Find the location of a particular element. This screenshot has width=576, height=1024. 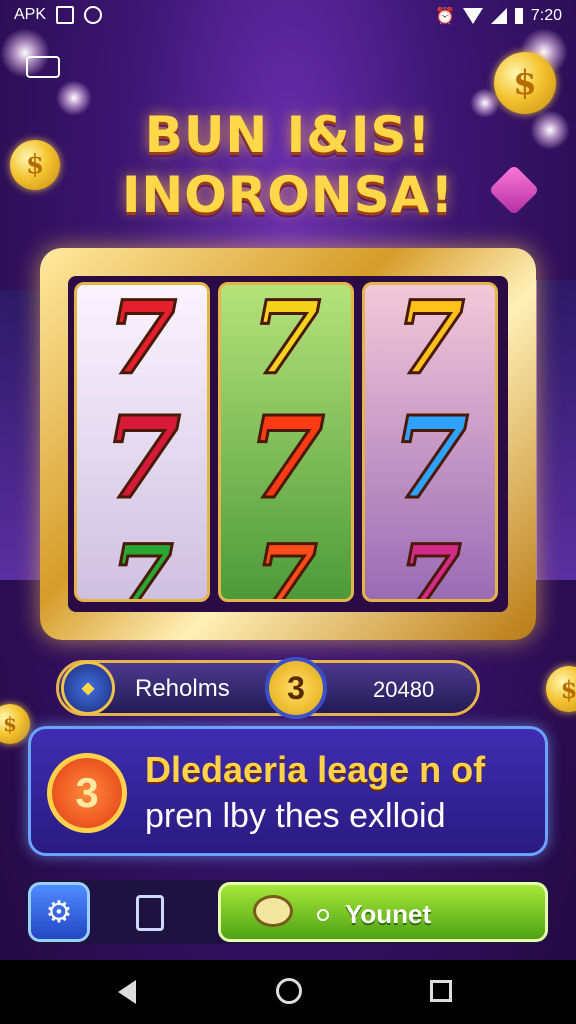

clipboard-icon is located at coordinates (150, 913).